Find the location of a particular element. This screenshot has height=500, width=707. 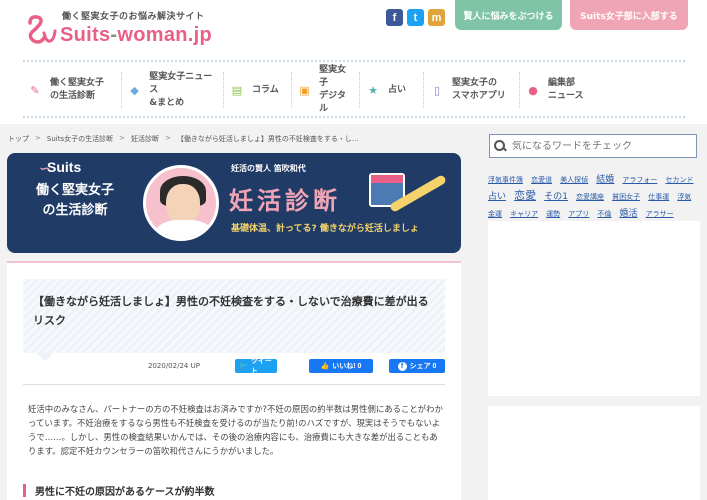

star-icon: ★ is located at coordinates (373, 90).